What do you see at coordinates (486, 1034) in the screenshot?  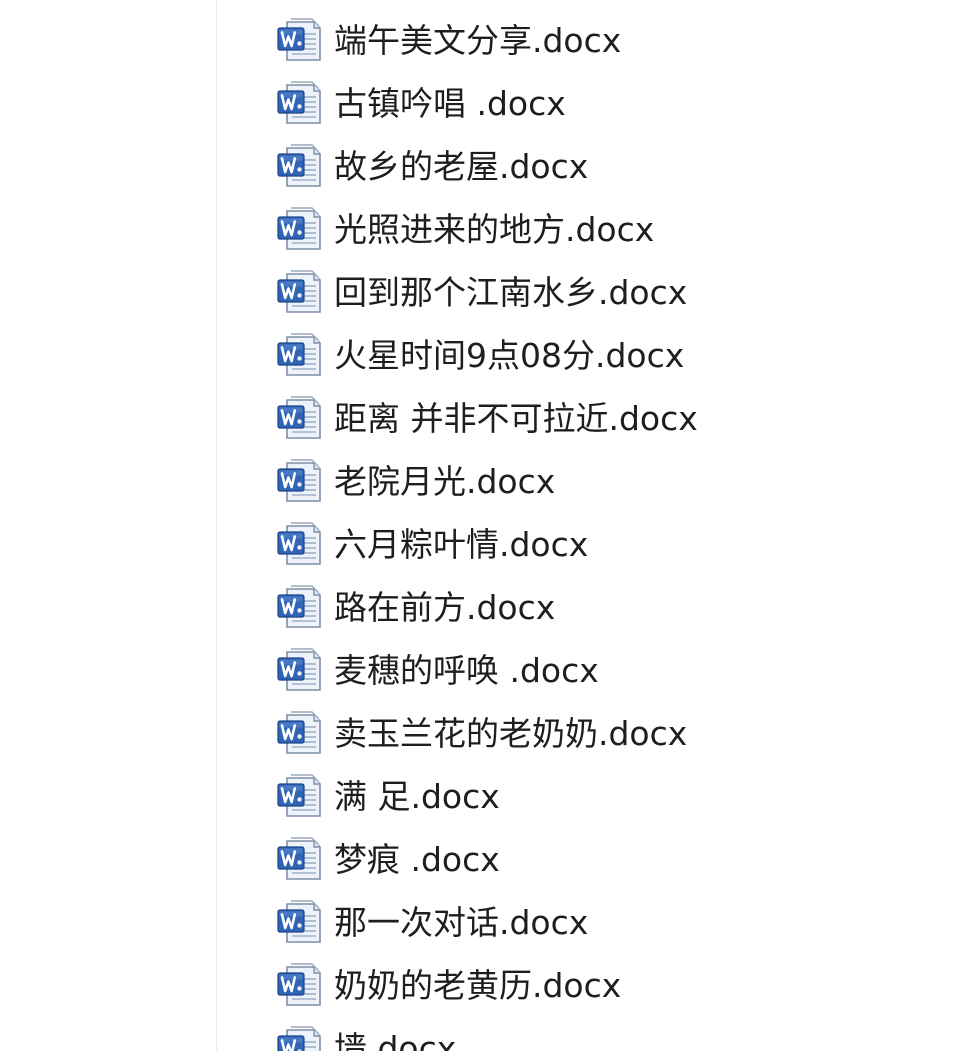 I see `file-item: 墙.docx` at bounding box center [486, 1034].